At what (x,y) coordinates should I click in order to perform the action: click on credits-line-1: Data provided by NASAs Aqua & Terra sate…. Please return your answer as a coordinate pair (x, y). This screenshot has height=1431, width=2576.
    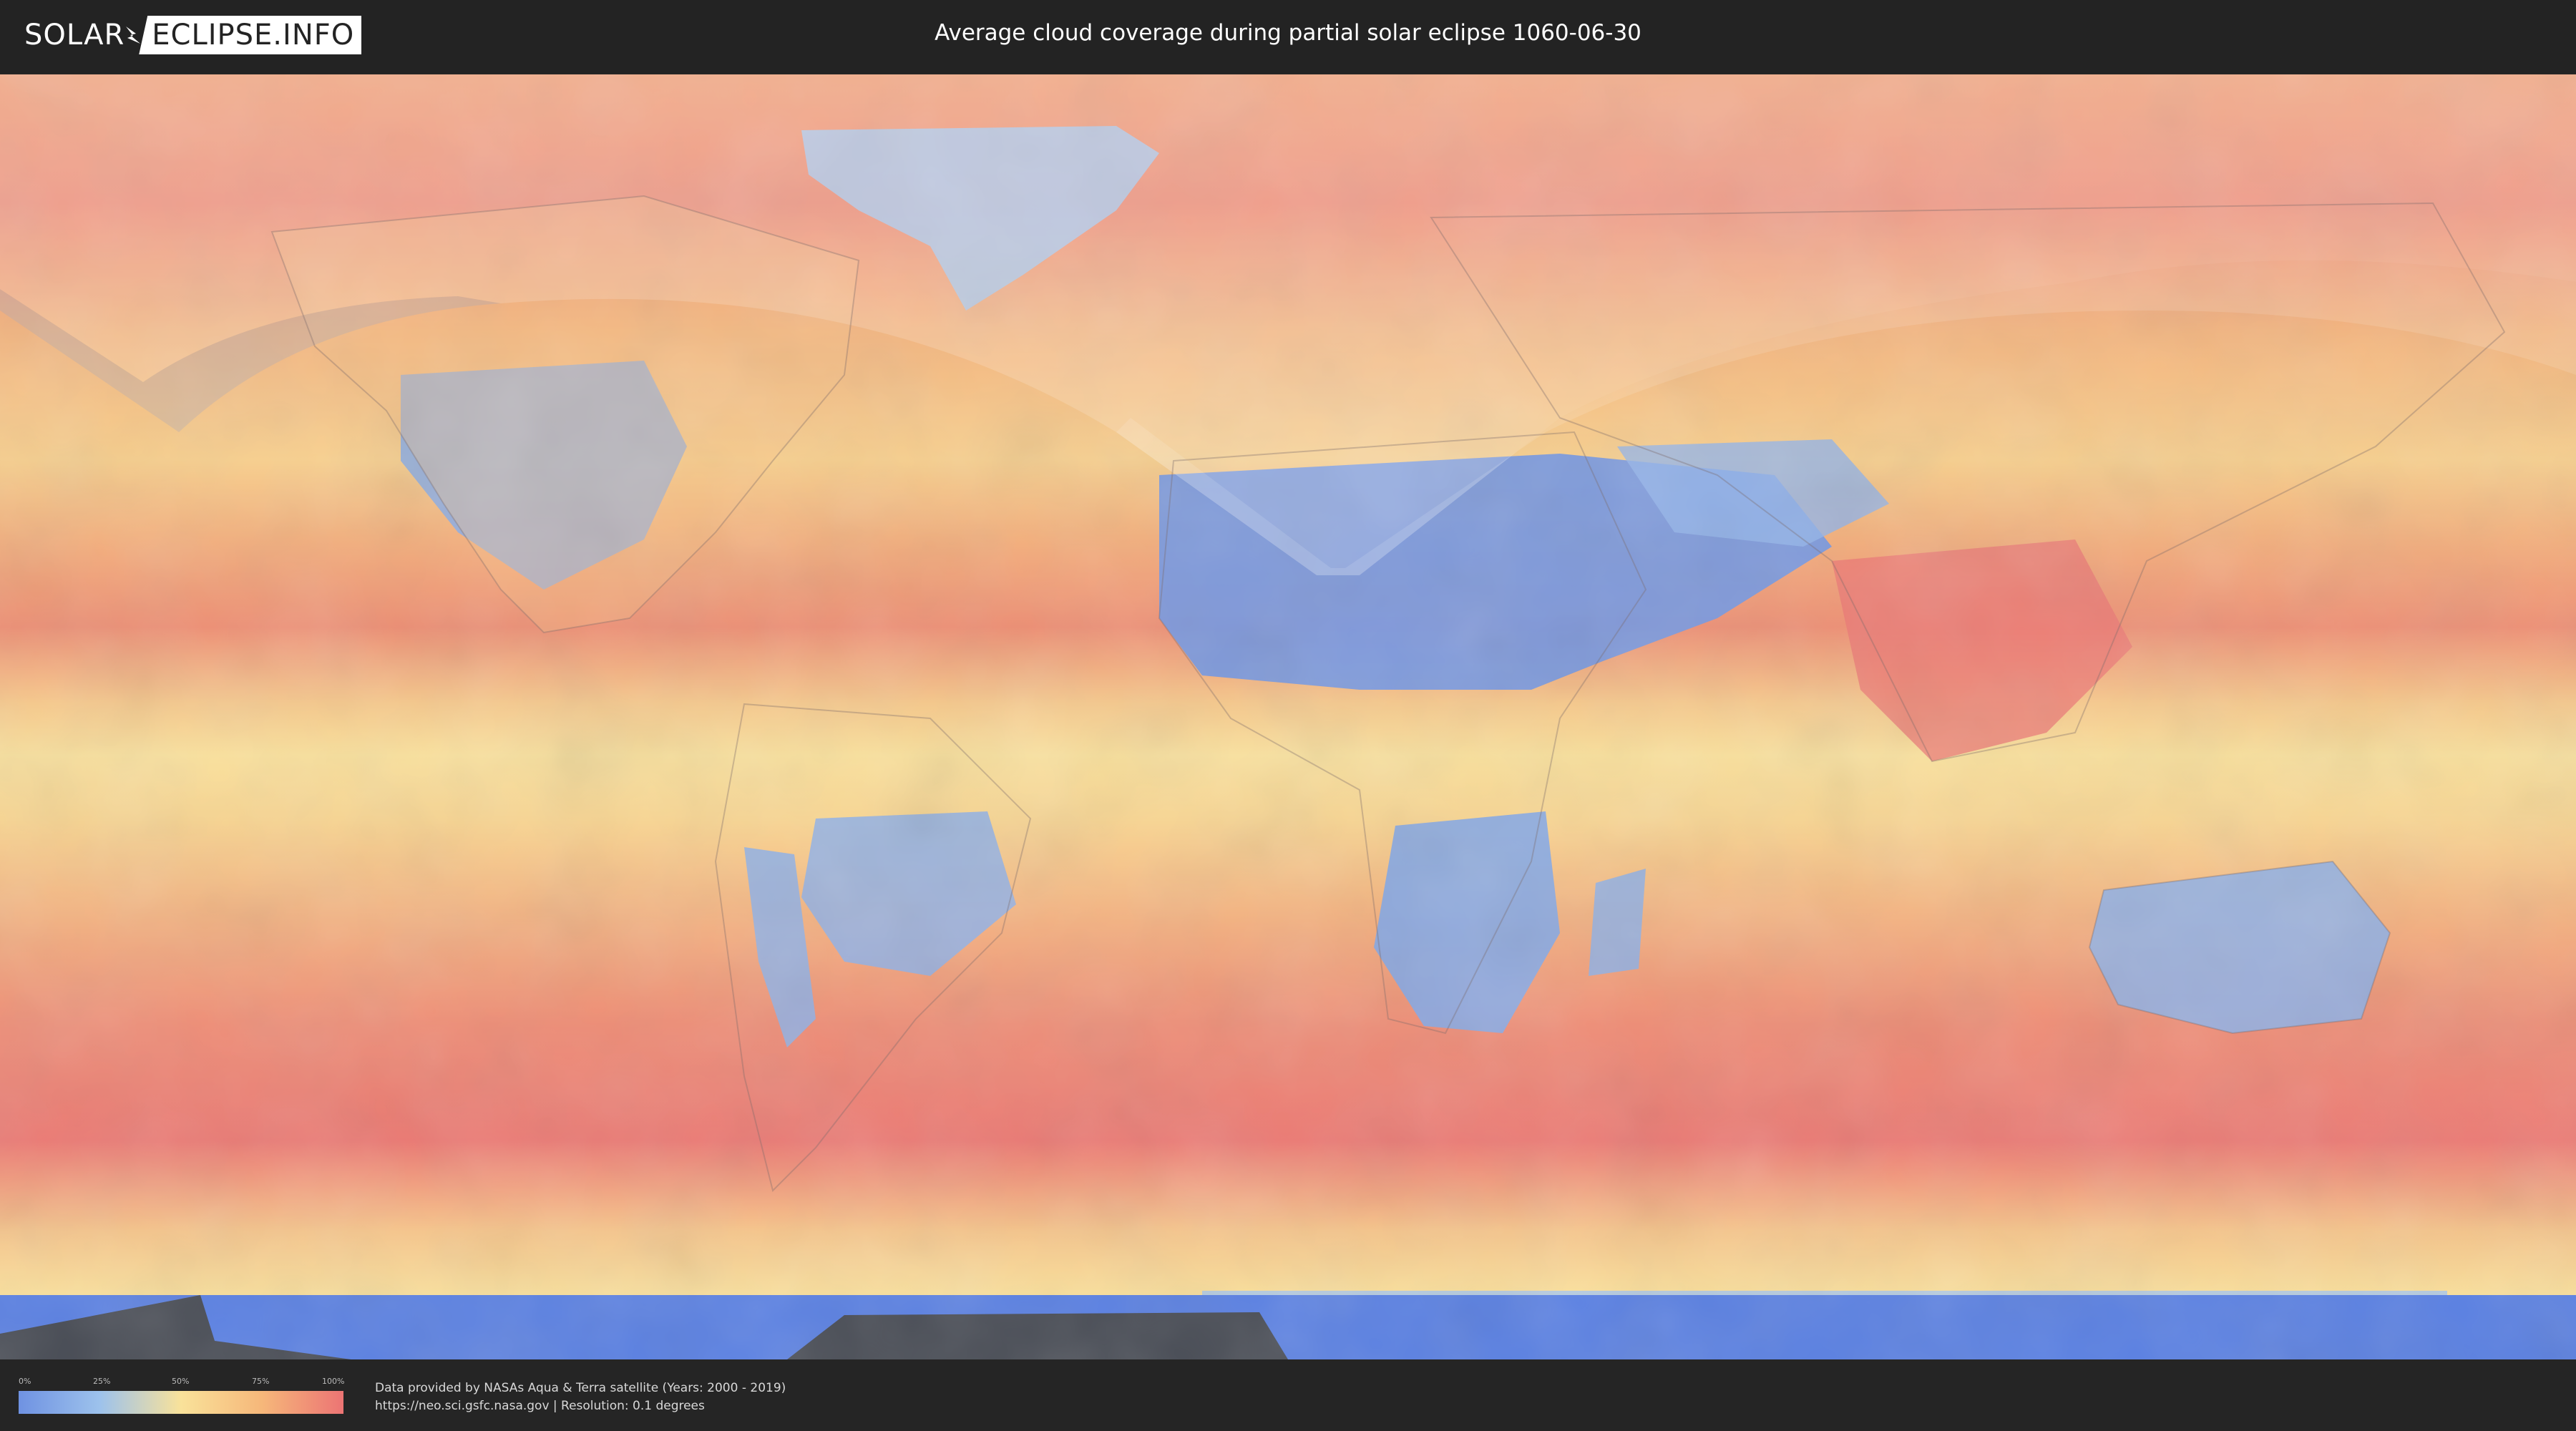
    Looking at the image, I should click on (580, 1388).